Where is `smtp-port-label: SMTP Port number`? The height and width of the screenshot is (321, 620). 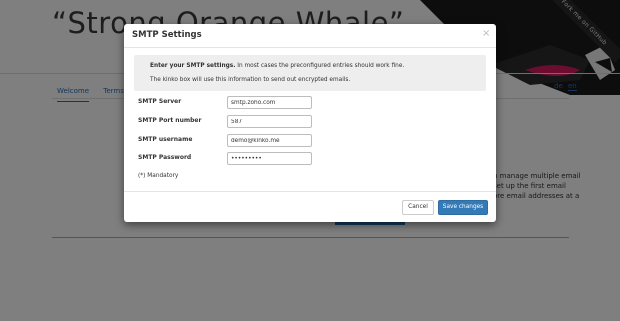 smtp-port-label: SMTP Port number is located at coordinates (170, 120).